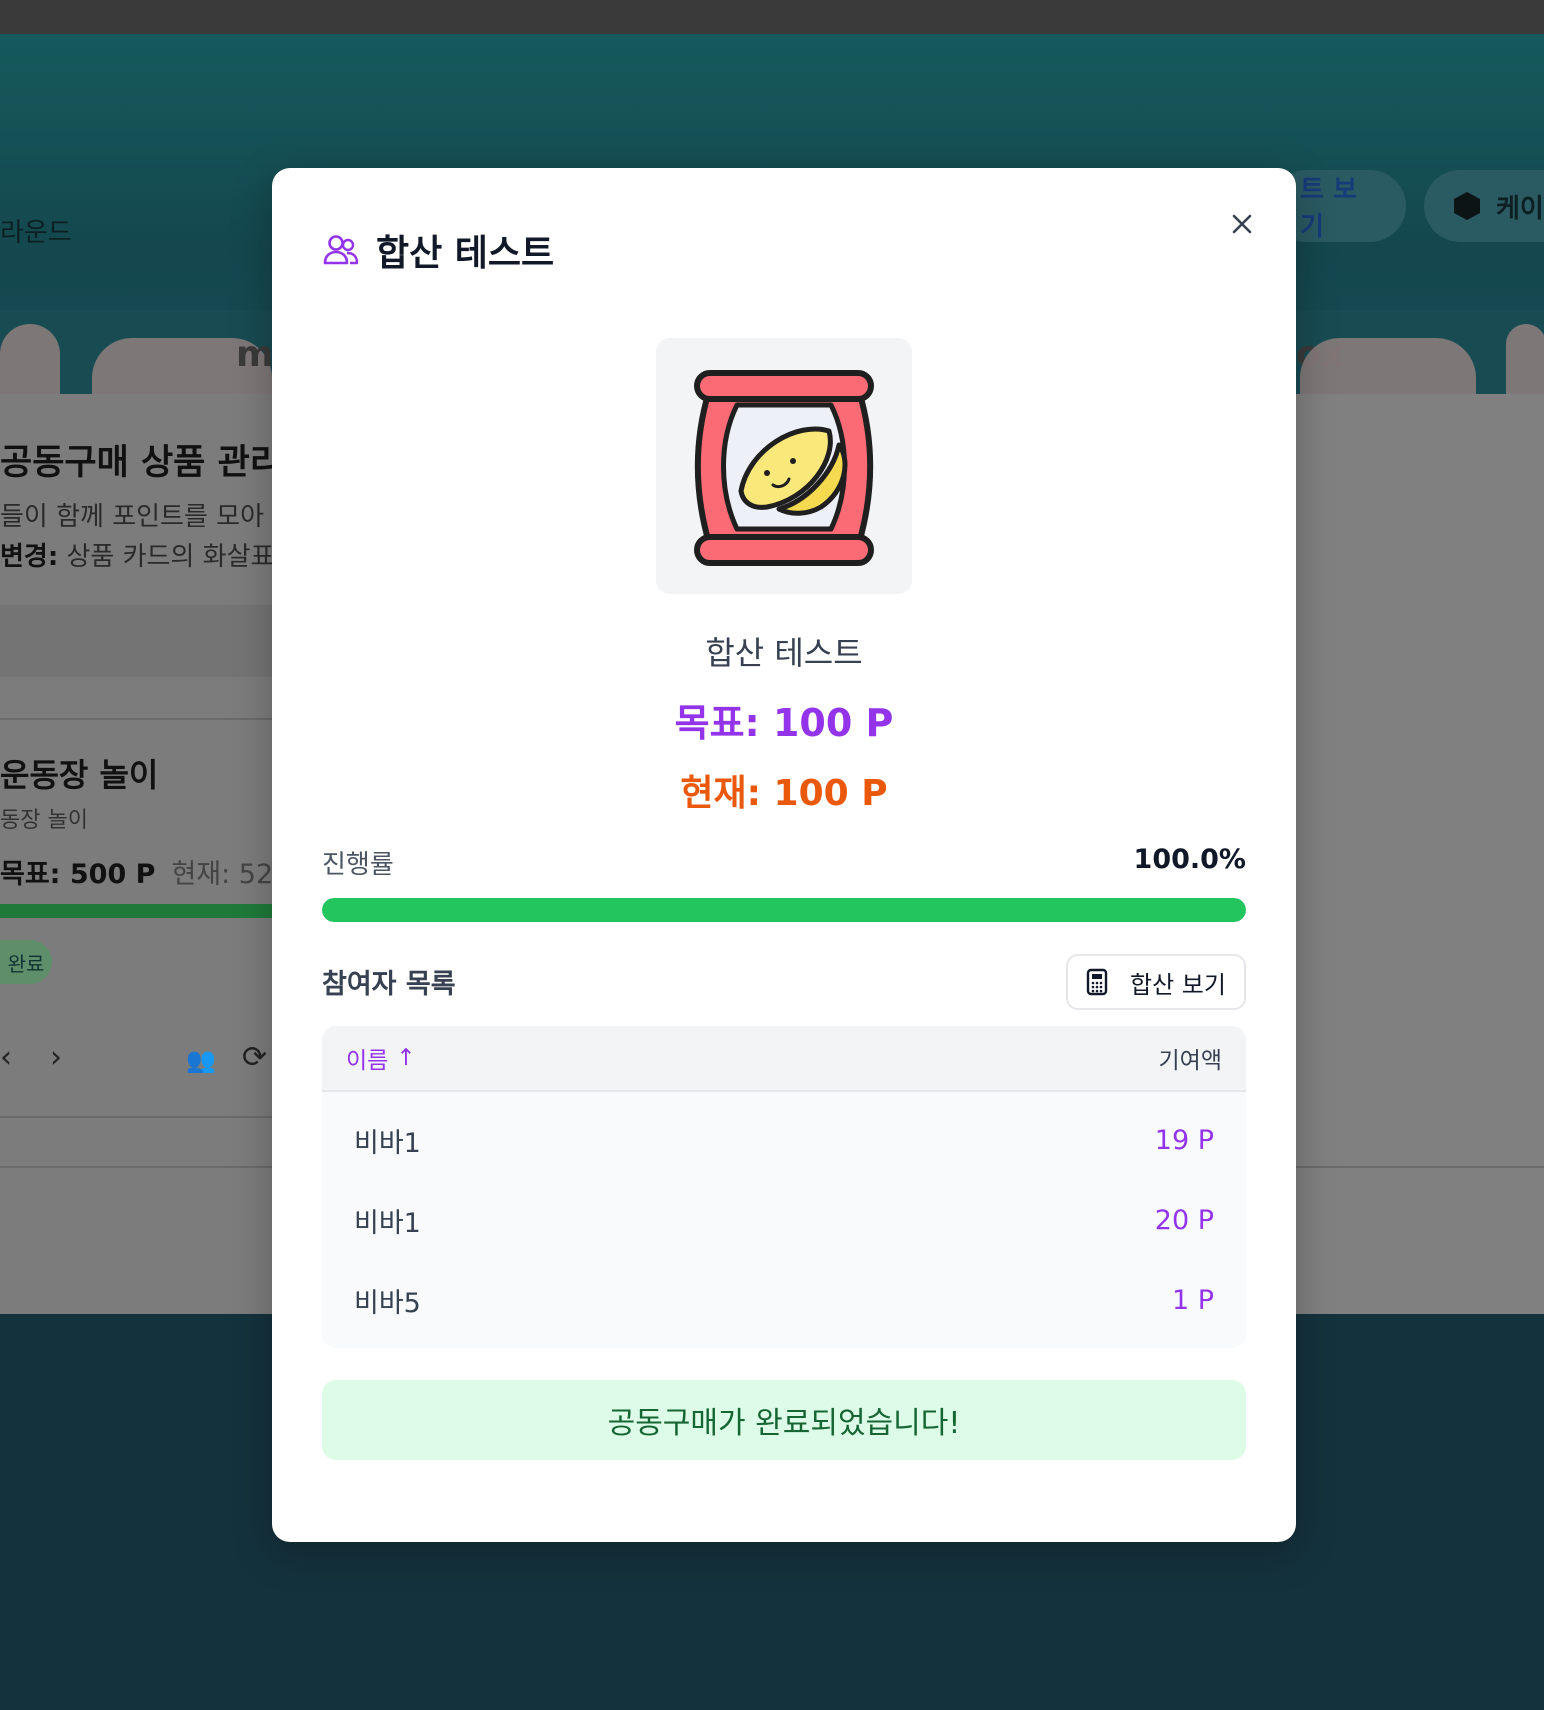  What do you see at coordinates (784, 1300) in the screenshot?
I see `table-row: 비바5 1 P` at bounding box center [784, 1300].